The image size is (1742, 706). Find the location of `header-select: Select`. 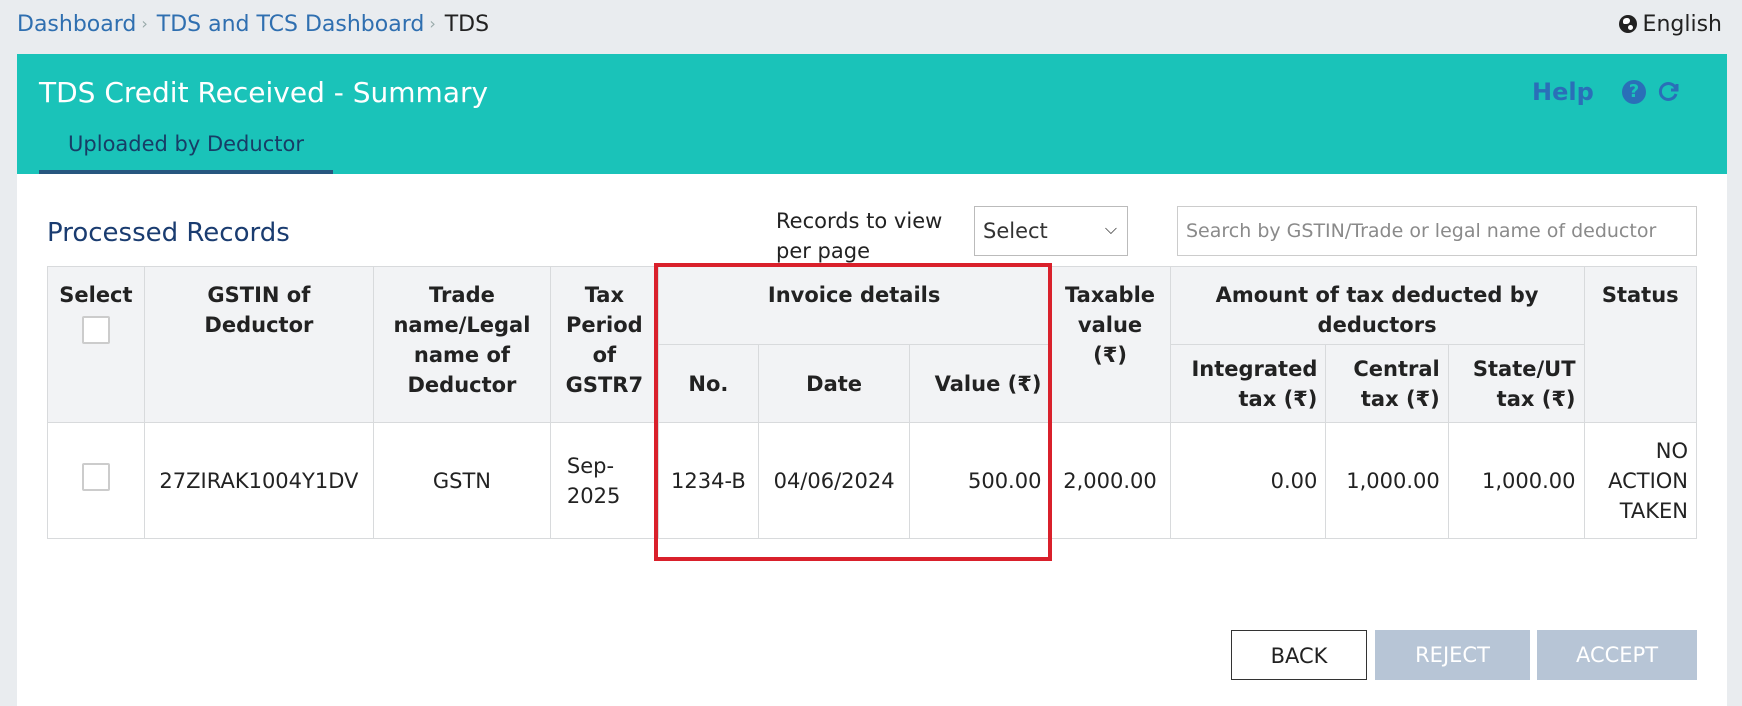

header-select: Select is located at coordinates (96, 344).